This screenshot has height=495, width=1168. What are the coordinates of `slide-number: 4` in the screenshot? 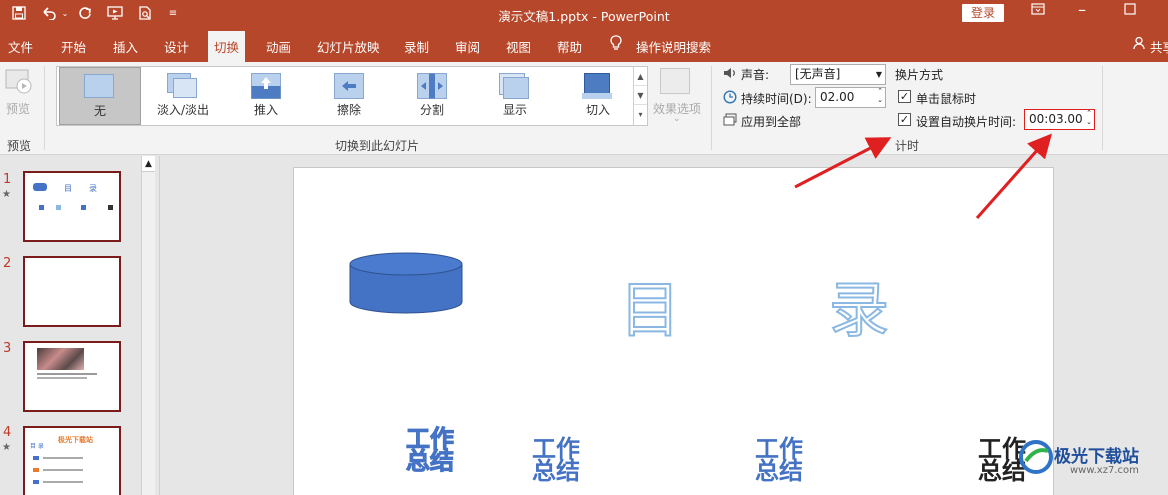 It's located at (7, 432).